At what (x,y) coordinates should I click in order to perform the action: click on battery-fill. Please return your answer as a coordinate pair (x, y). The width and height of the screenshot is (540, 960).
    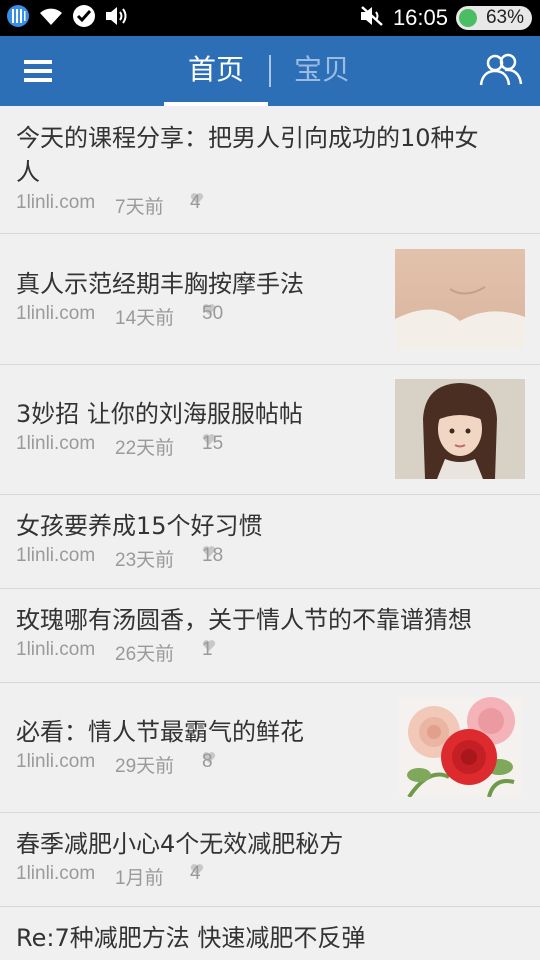
    Looking at the image, I should click on (468, 18).